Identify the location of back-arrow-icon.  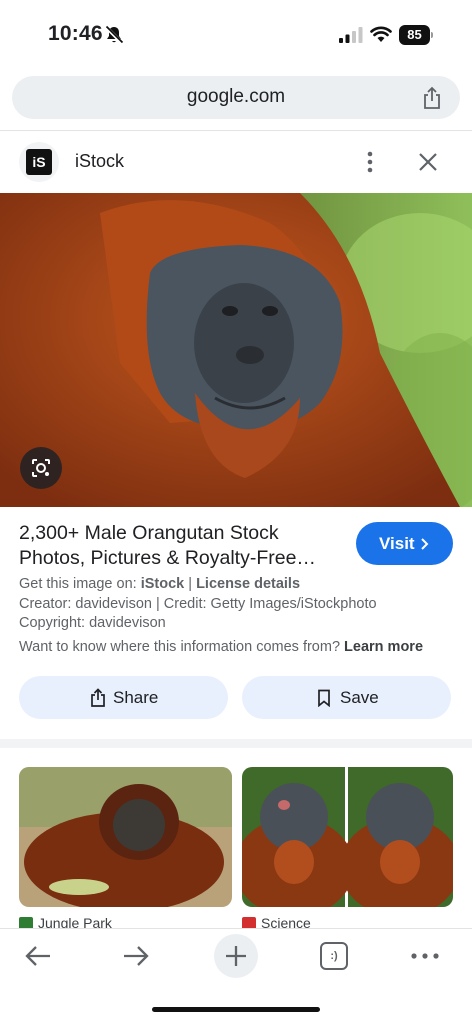
(38, 956).